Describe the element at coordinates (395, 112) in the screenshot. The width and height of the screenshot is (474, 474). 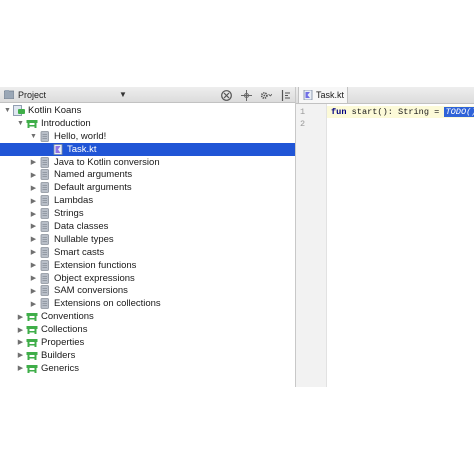
I see `code-signature: start(): String =` at that location.